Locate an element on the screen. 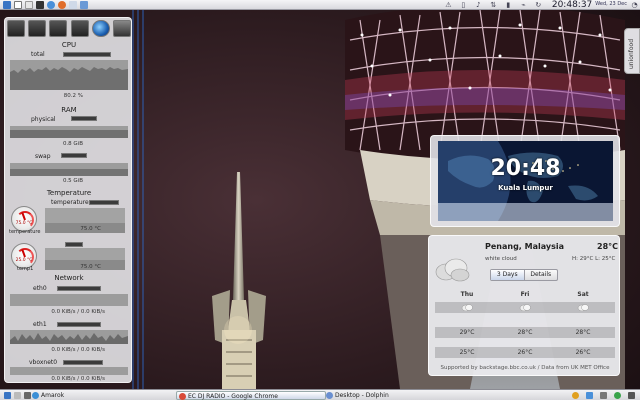 The width and height of the screenshot is (640, 400). panel-clock-time: 20:48:37 is located at coordinates (572, 5).